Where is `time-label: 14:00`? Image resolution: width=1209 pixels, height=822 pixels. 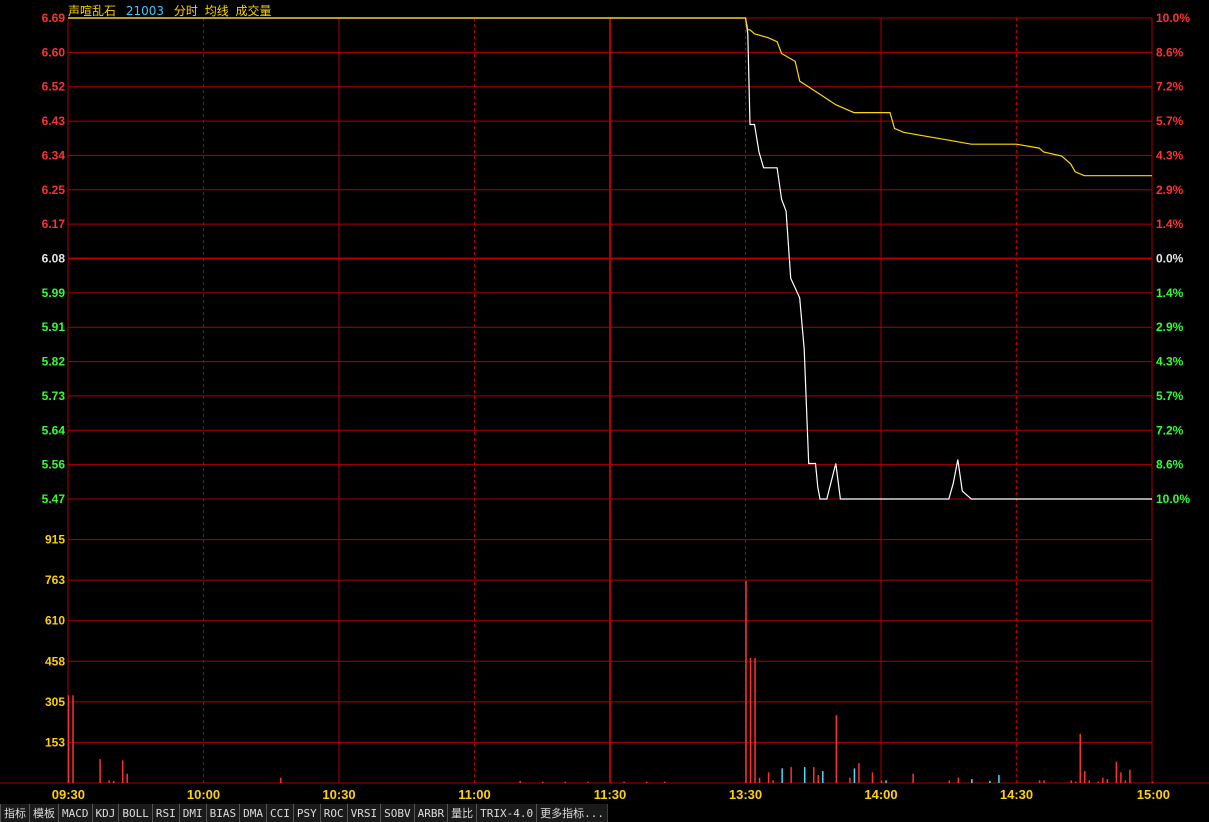 time-label: 14:00 is located at coordinates (880, 794).